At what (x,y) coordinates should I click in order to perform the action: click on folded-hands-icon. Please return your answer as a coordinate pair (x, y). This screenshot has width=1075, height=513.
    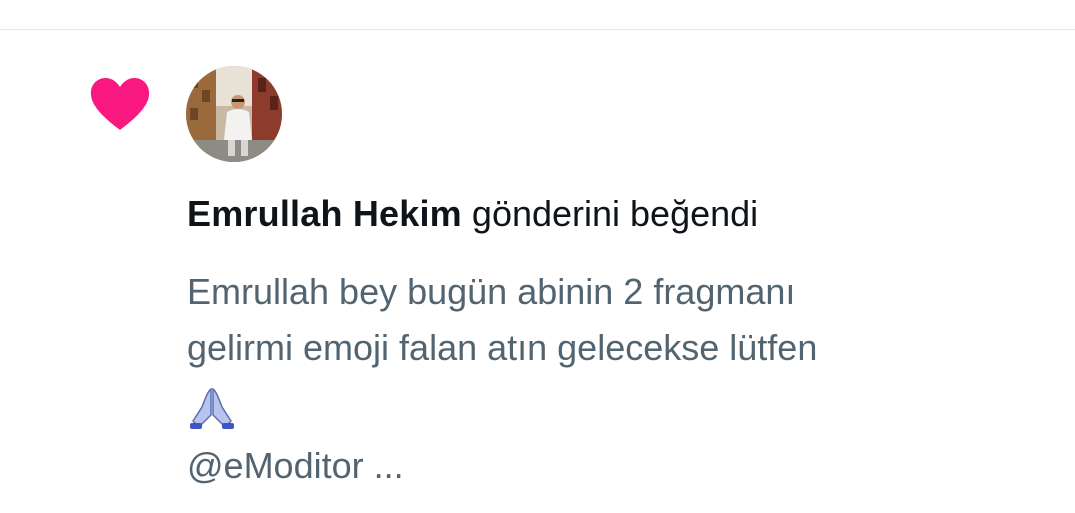
    Looking at the image, I should click on (212, 408).